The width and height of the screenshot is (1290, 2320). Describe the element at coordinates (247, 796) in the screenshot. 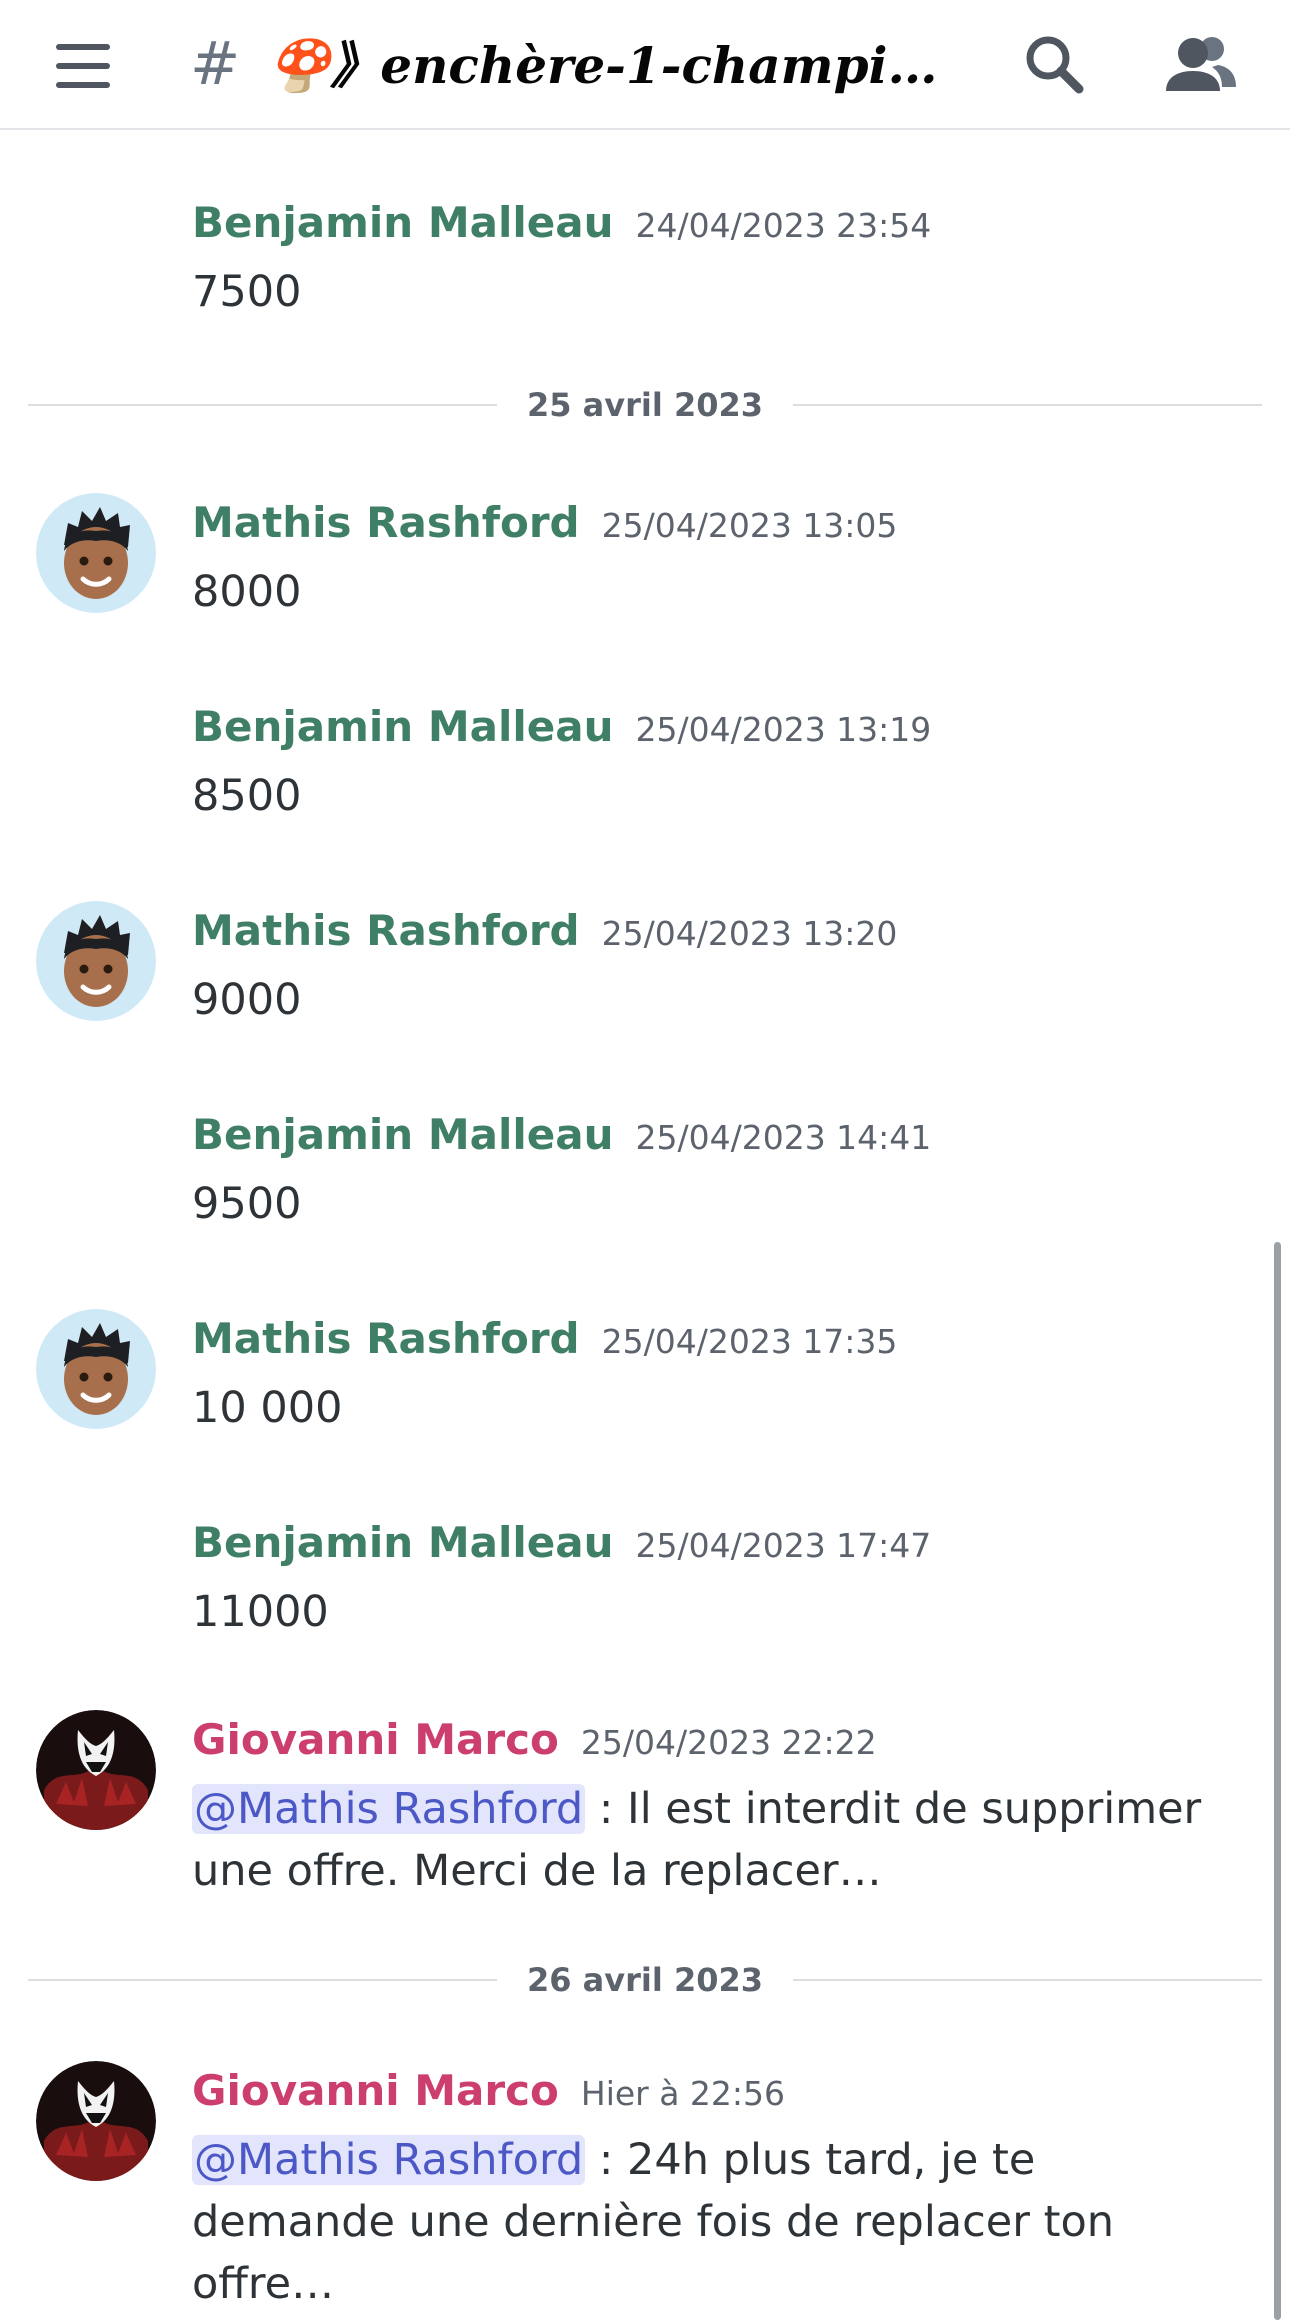

I see `message-content: 8500` at that location.